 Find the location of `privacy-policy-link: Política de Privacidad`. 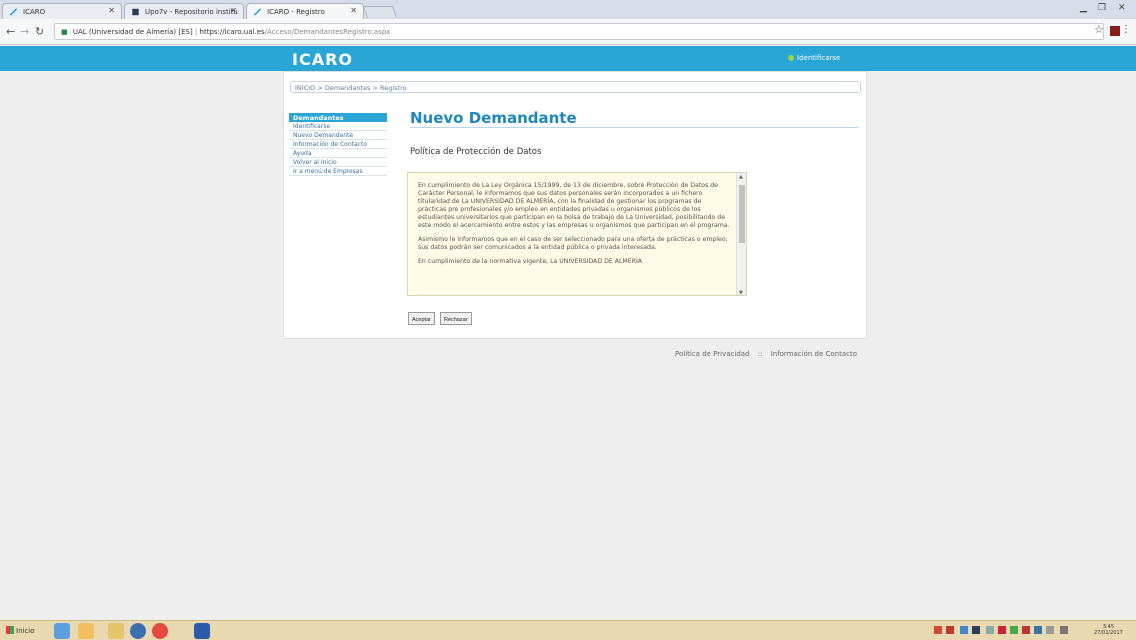

privacy-policy-link: Política de Privacidad is located at coordinates (712, 354).